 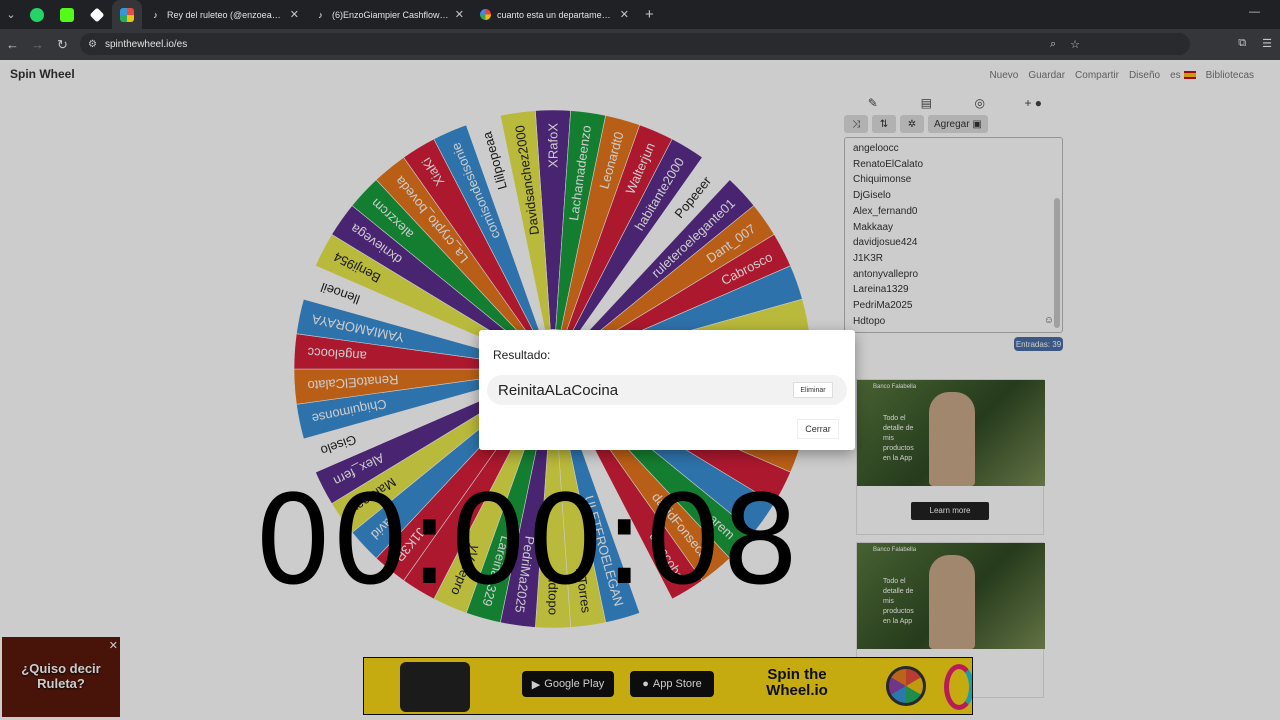 What do you see at coordinates (11, 15) in the screenshot?
I see `tab-search-icon: ⌄` at bounding box center [11, 15].